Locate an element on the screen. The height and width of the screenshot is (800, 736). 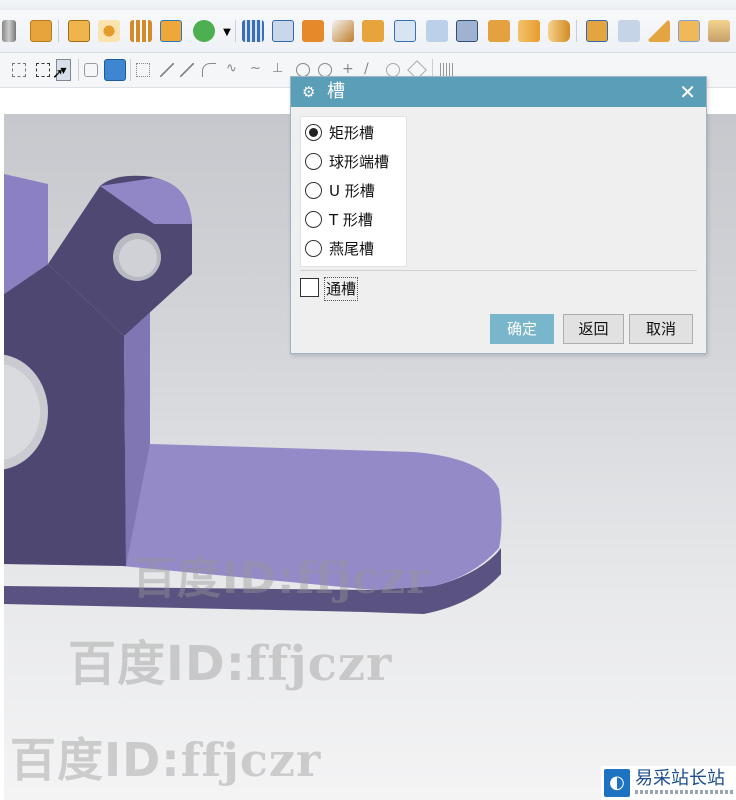
cone-icon is located at coordinates (659, 31).